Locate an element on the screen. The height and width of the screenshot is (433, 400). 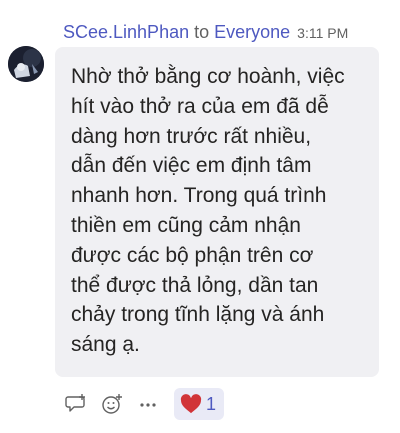
message-actions: 1 is located at coordinates (144, 404).